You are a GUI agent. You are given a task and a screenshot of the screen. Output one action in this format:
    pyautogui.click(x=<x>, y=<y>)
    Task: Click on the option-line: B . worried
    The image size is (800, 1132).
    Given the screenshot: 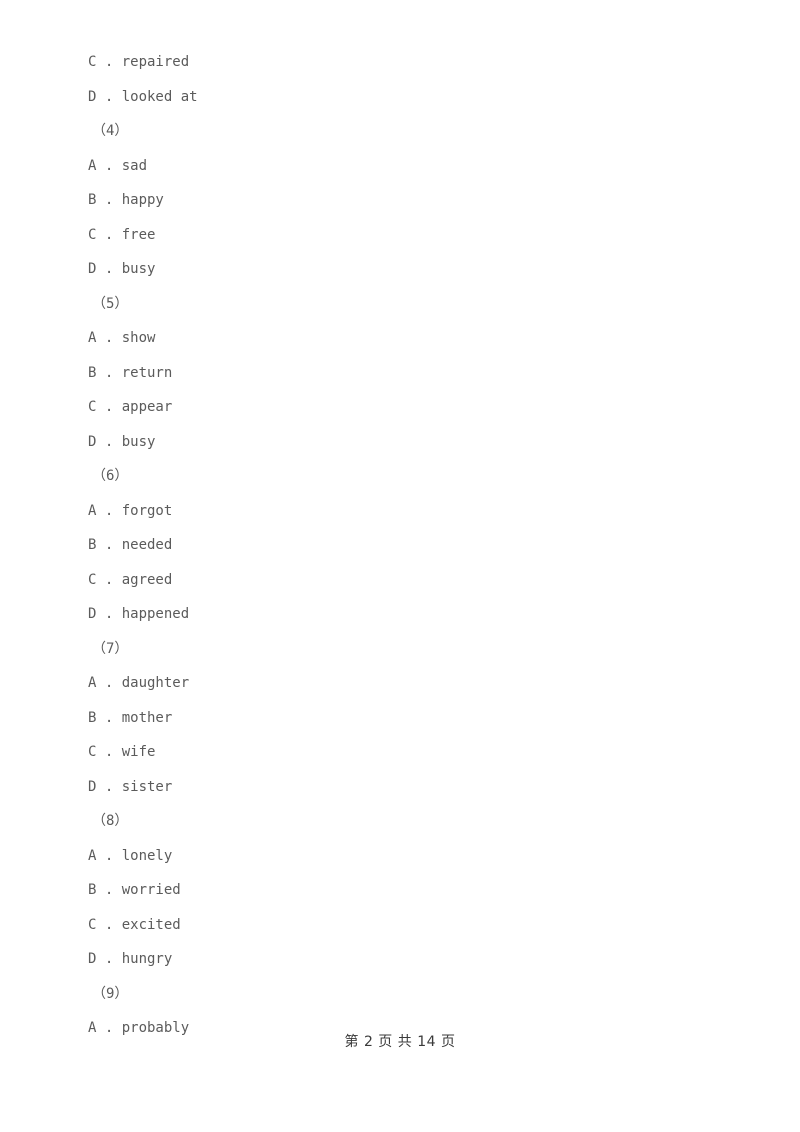 What is the action you would take?
    pyautogui.click(x=134, y=890)
    